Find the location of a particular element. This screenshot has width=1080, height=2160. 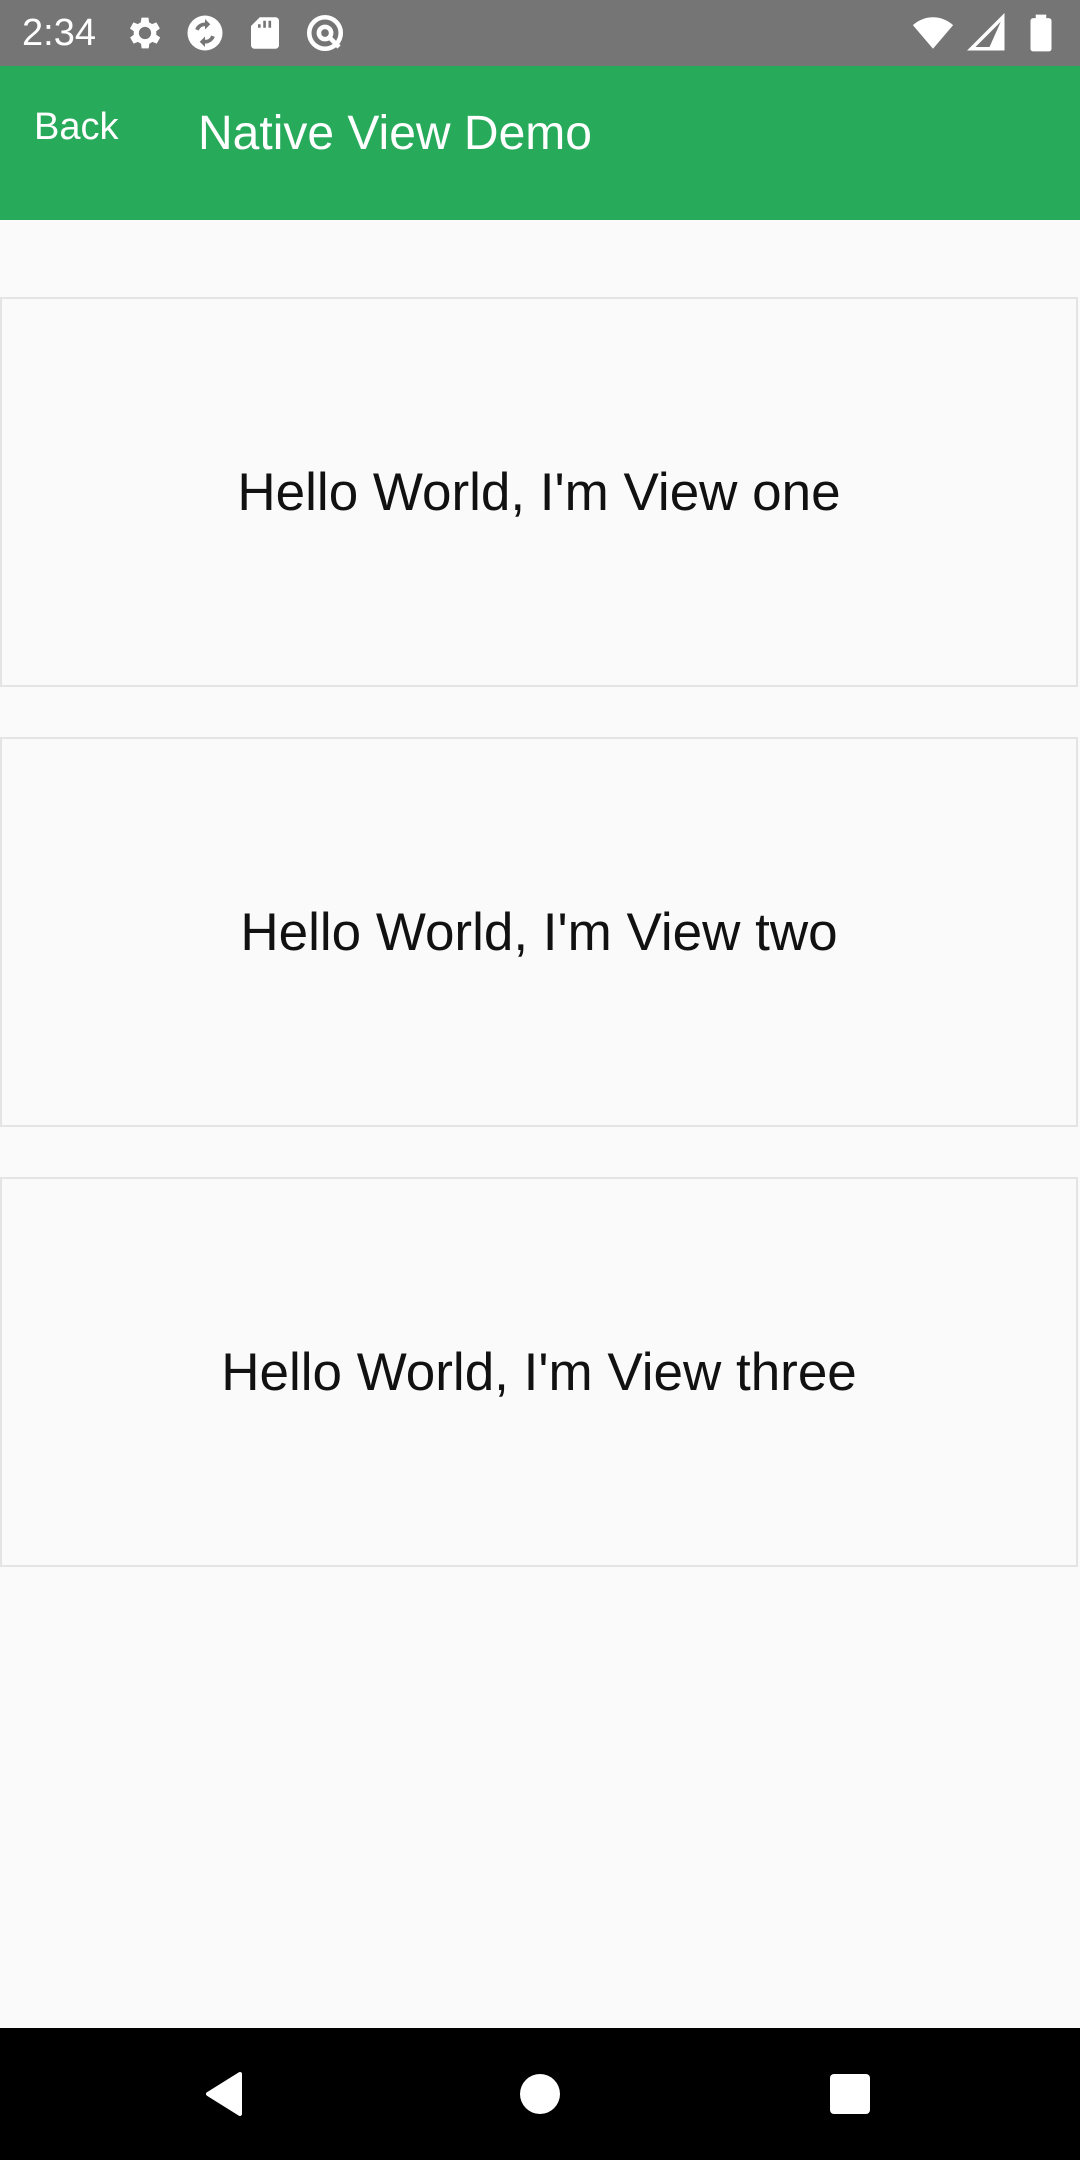

view-three-label: Hello World, I'm View three is located at coordinates (539, 1372).